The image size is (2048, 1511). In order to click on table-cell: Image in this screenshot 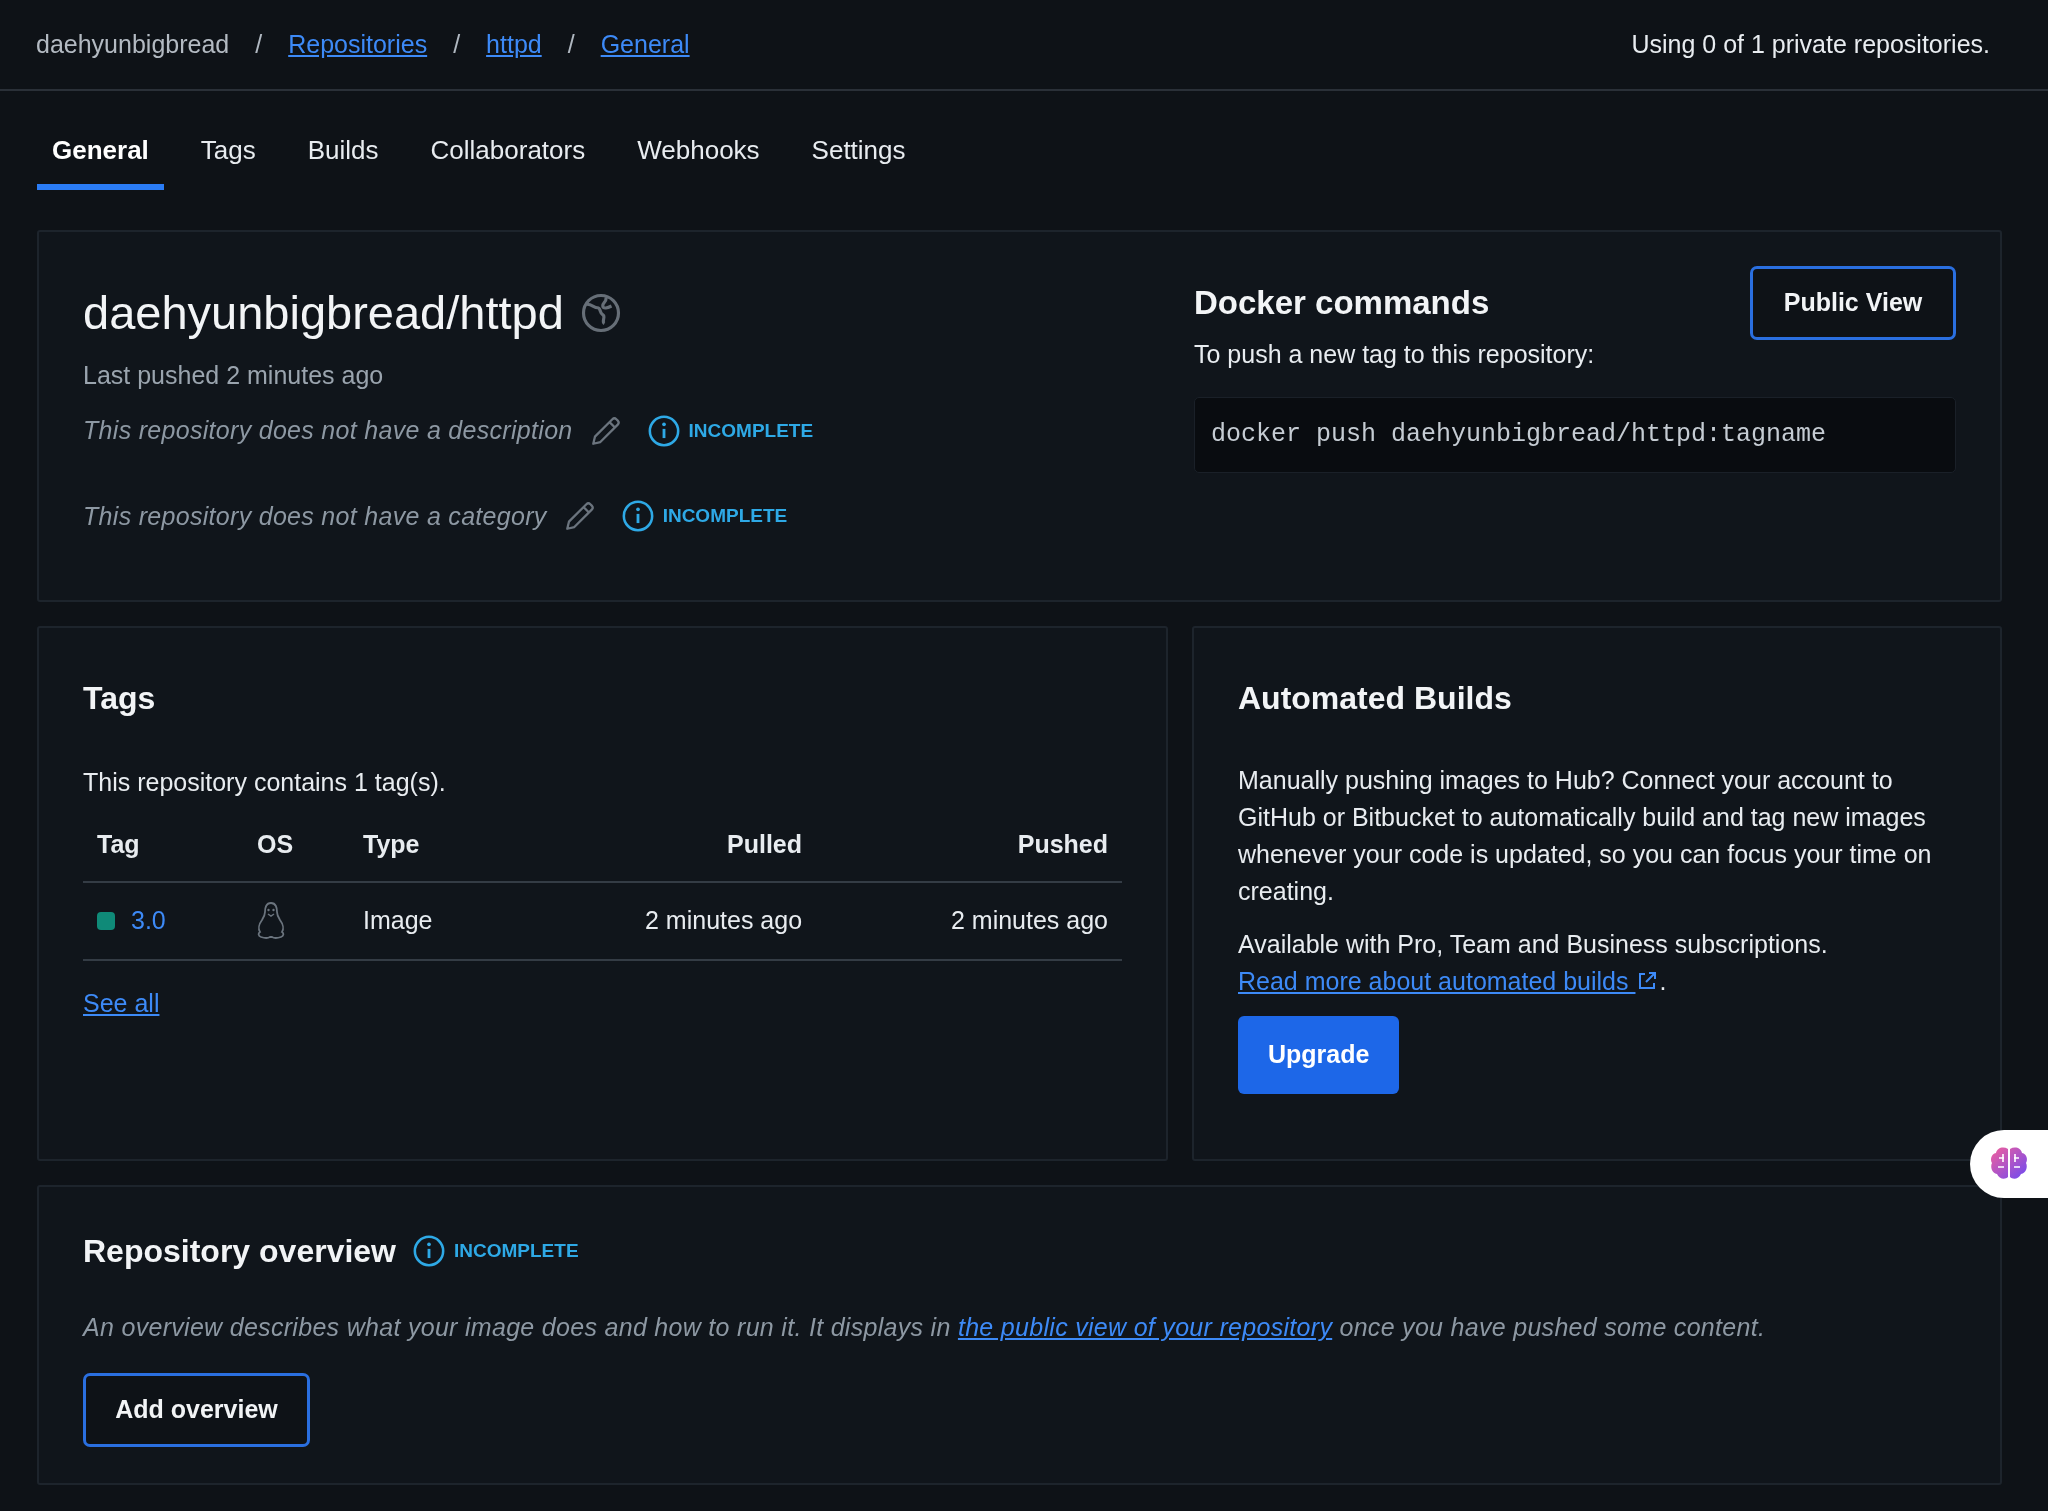, I will do `click(429, 921)`.